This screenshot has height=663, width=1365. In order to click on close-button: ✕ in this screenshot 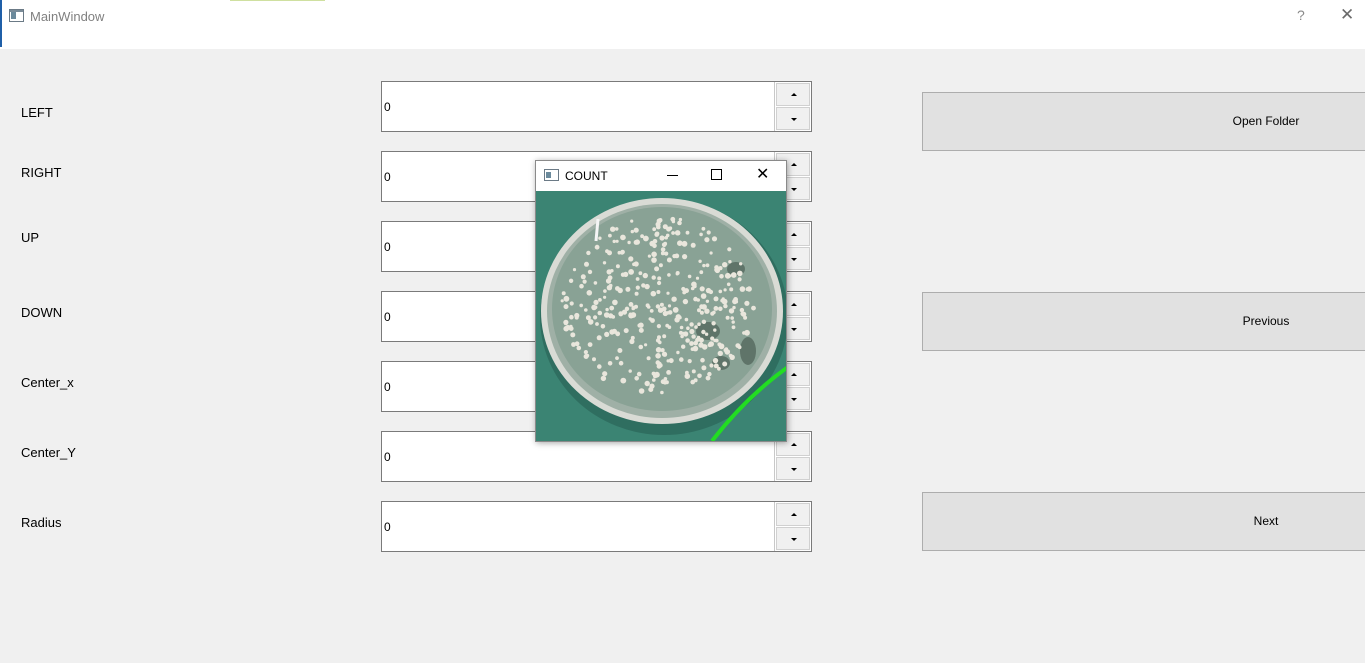, I will do `click(1347, 15)`.